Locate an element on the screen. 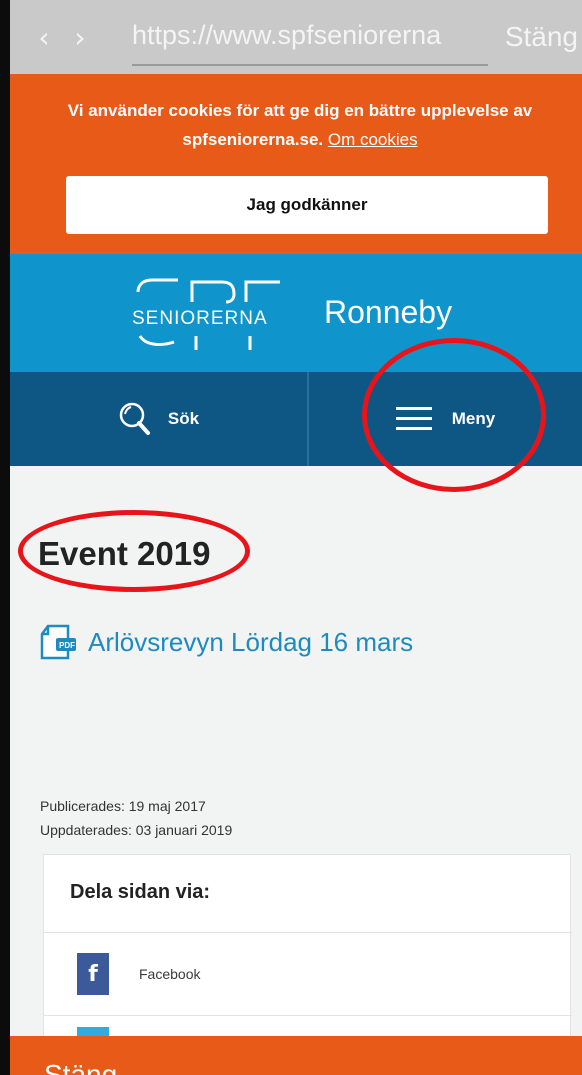 The height and width of the screenshot is (1075, 582). search-button: Sök is located at coordinates (158, 419).